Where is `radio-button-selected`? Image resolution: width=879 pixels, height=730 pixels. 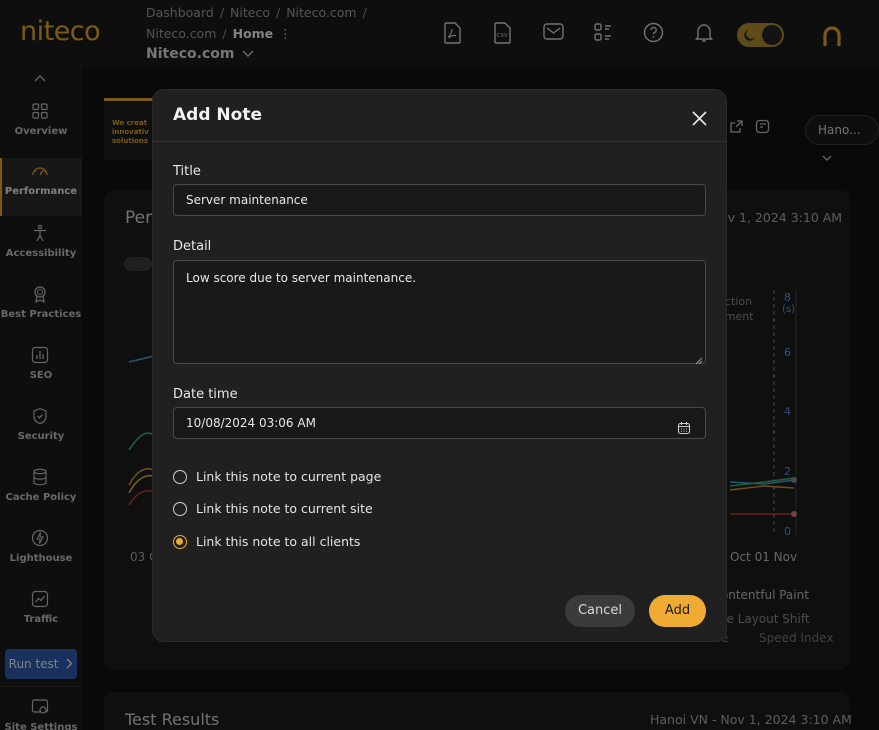 radio-button-selected is located at coordinates (180, 542).